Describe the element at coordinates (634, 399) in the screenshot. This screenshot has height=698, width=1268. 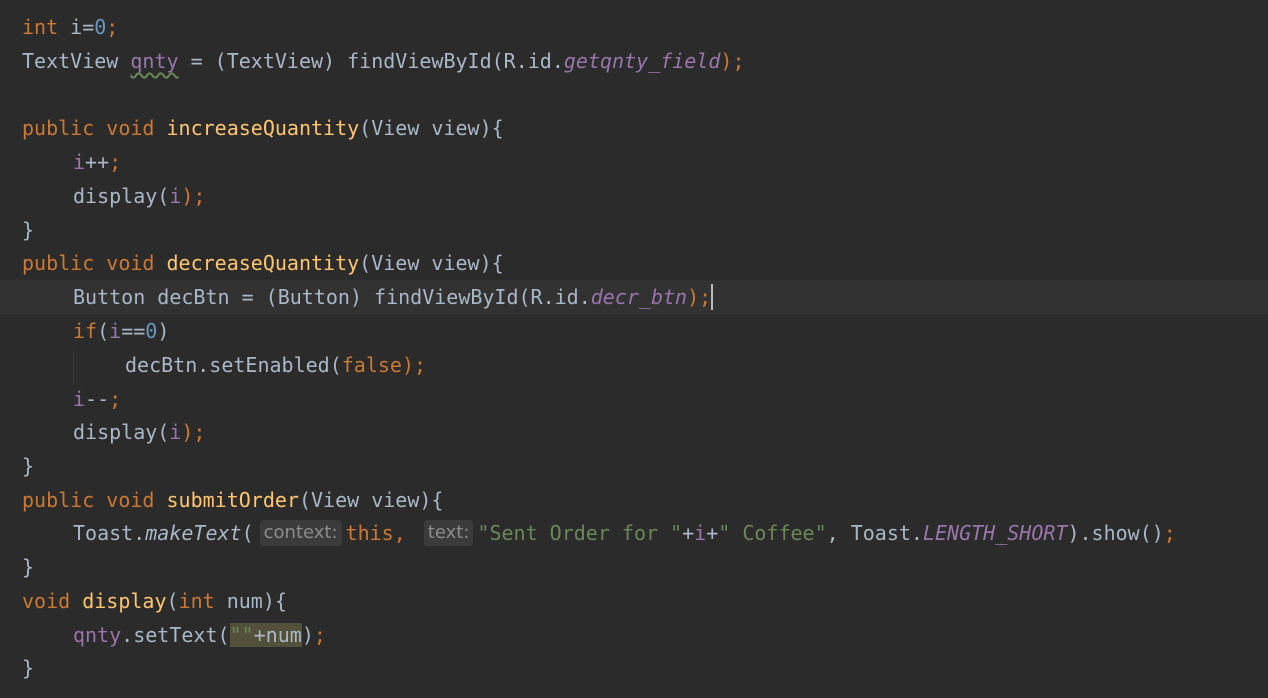
I see `code-line-12: i--;` at that location.